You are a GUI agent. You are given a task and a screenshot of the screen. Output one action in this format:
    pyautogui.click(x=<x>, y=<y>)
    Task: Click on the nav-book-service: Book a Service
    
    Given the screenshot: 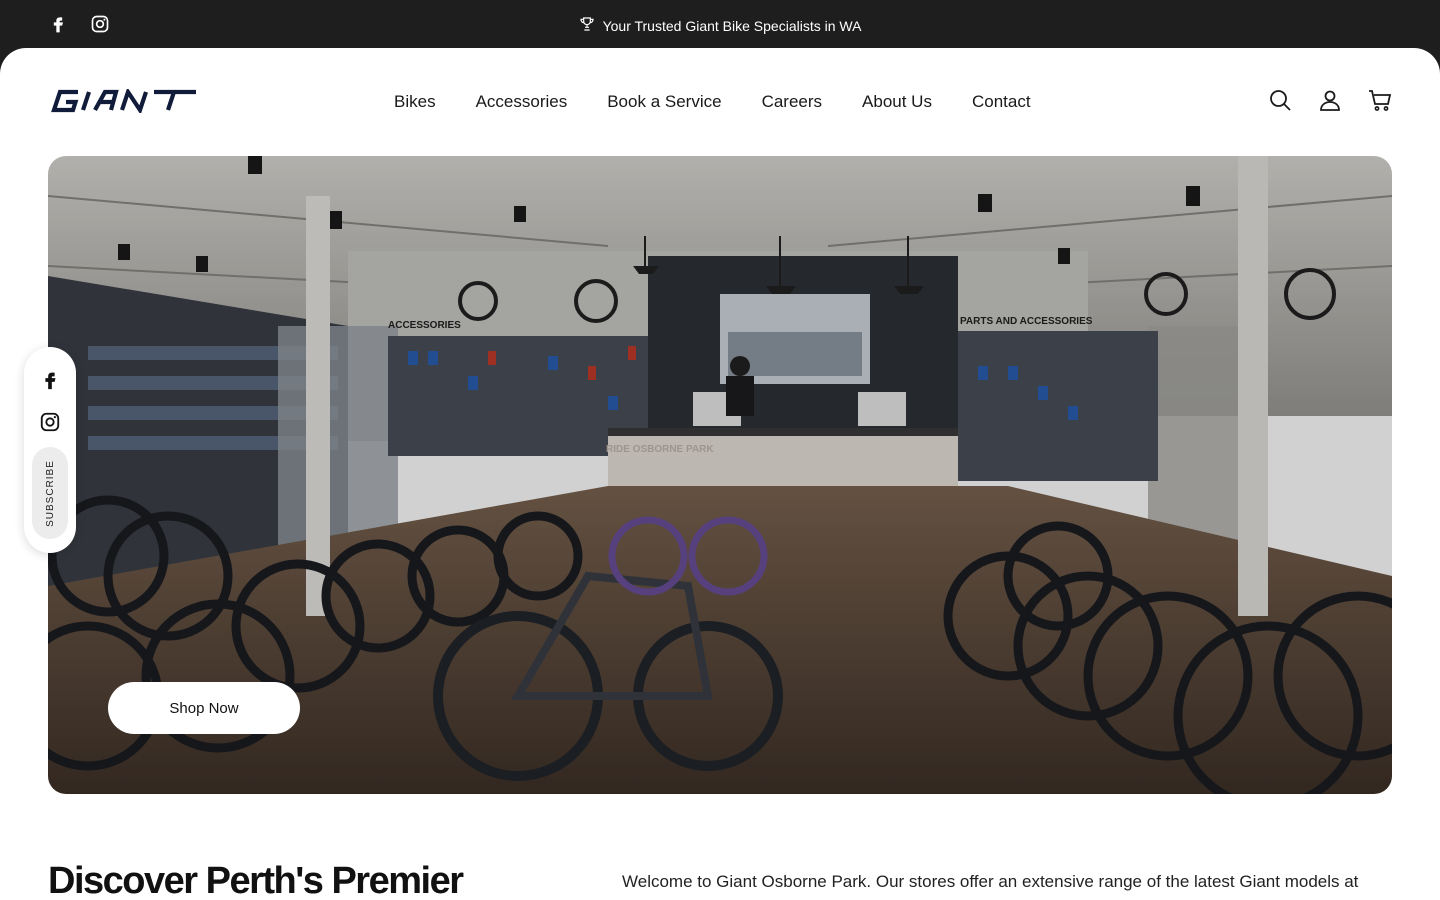 What is the action you would take?
    pyautogui.click(x=664, y=102)
    